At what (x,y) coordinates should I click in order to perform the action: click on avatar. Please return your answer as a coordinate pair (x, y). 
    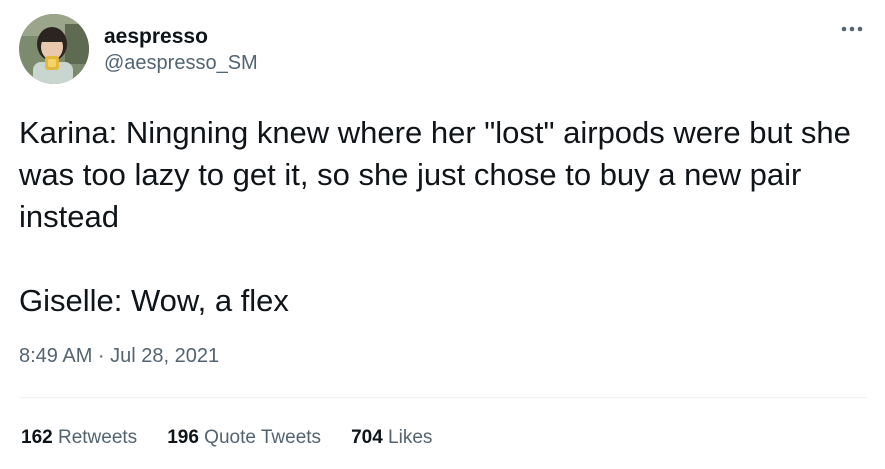
    Looking at the image, I should click on (54, 49).